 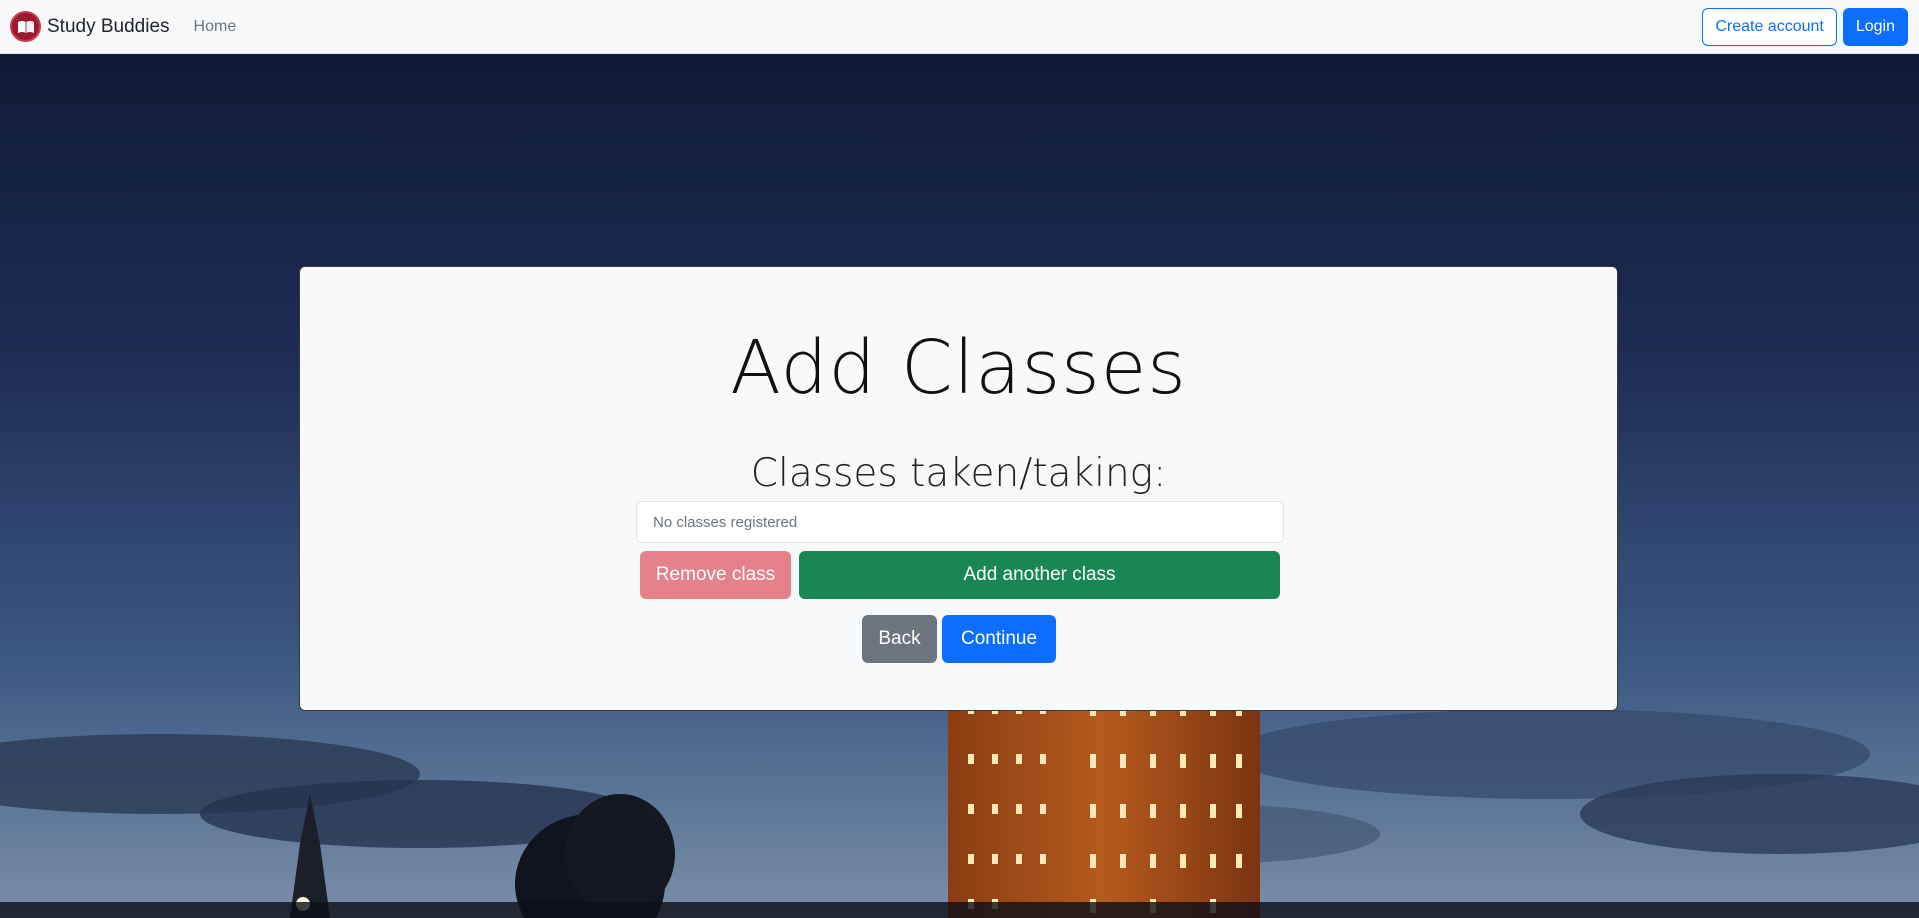 I want to click on open-book-icon, so click(x=25, y=26).